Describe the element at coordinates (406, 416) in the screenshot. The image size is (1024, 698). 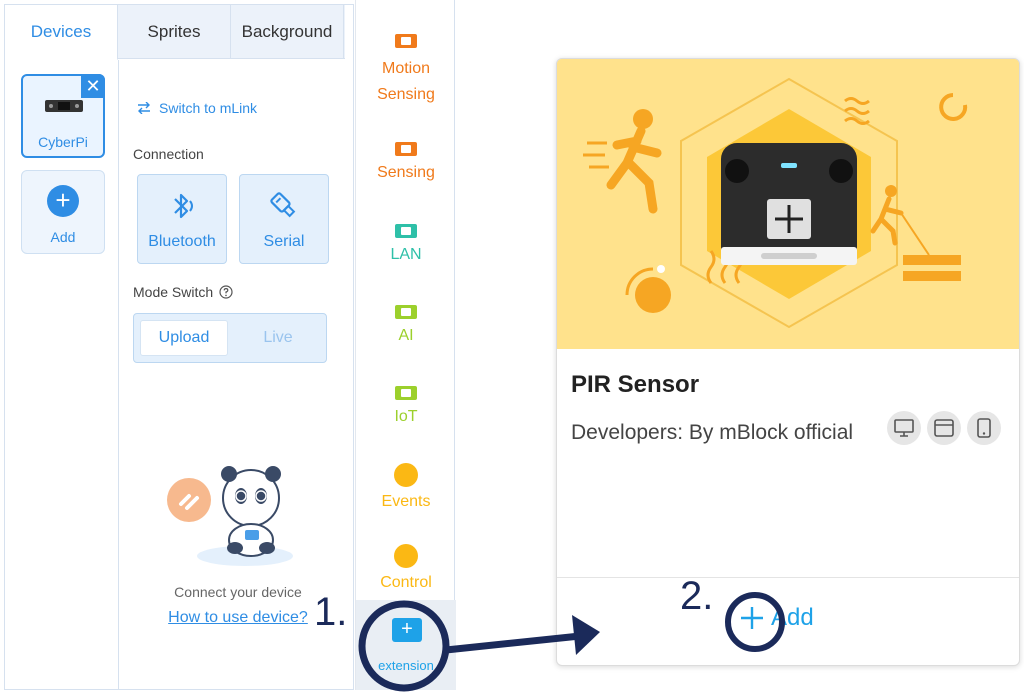
I see `category-label: IoT` at that location.